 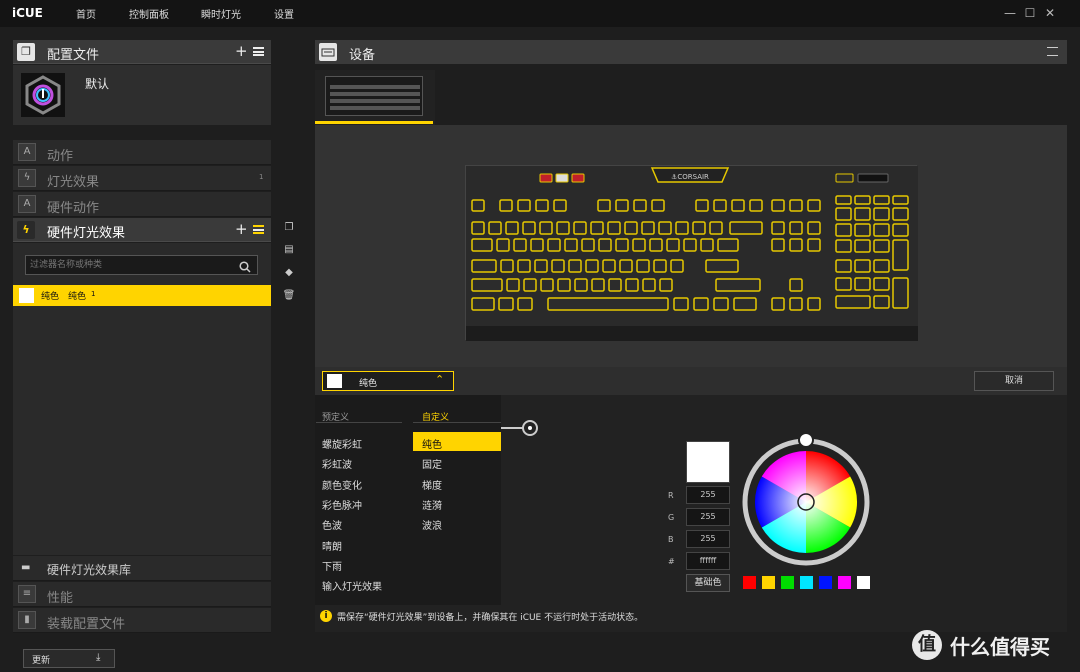 I want to click on svg-text: ⚓CORSAIR, so click(x=690, y=177).